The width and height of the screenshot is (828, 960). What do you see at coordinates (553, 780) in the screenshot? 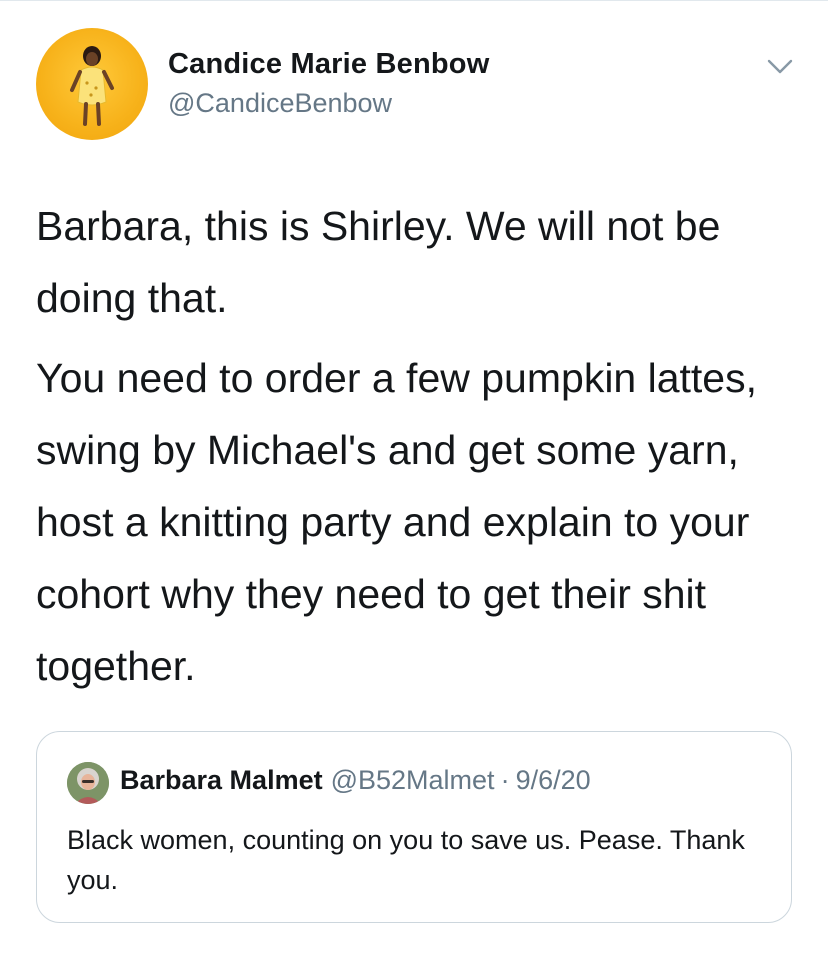
I see `quoted-tweet-date: 9/6/20` at bounding box center [553, 780].